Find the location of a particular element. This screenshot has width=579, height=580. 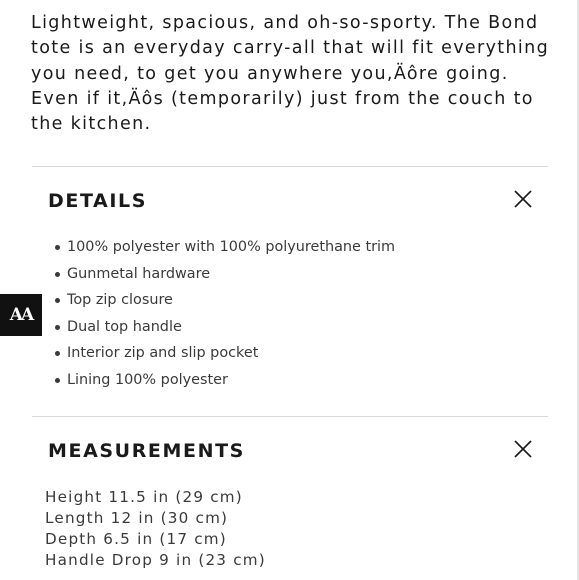

measurements-close-button is located at coordinates (523, 449).